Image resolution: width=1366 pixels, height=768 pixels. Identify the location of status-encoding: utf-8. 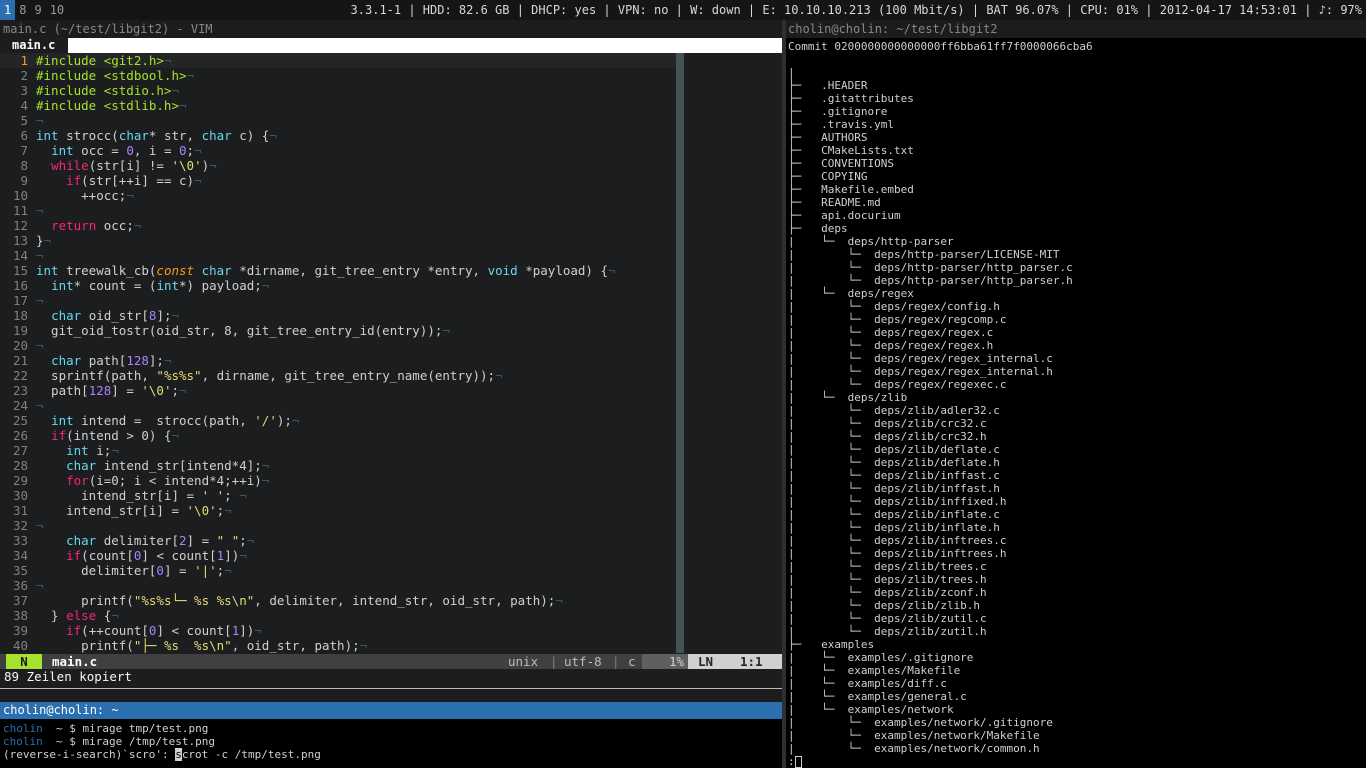
(583, 661).